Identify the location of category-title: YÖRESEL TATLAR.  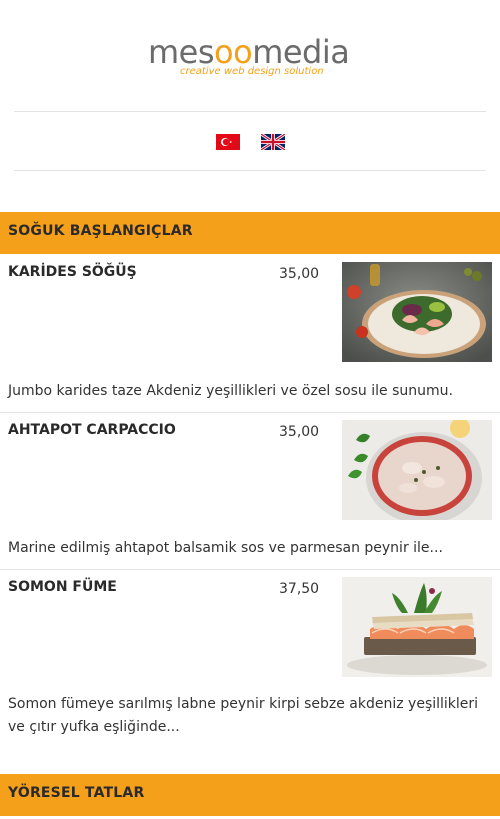
(76, 793).